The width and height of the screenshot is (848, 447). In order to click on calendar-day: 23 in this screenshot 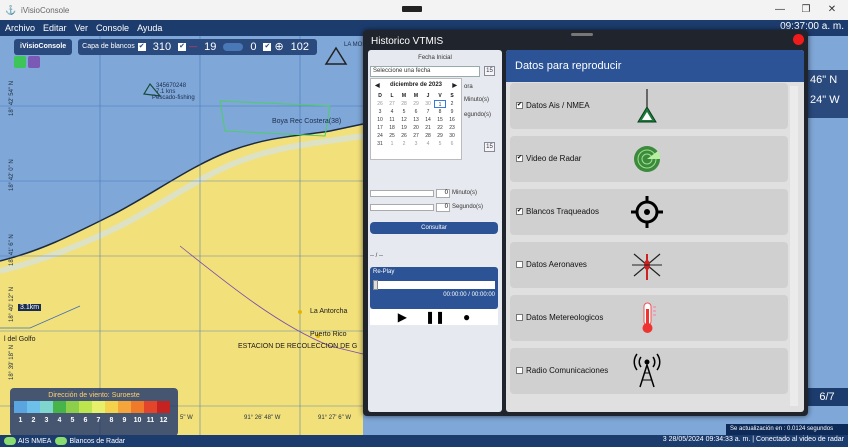, I will do `click(452, 128)`.